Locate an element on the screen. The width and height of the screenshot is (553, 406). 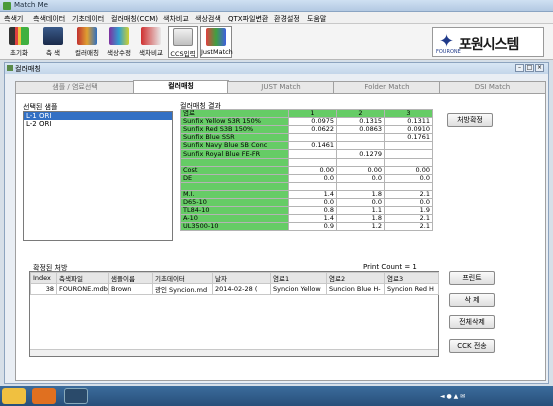
dye-name-cell is located at coordinates (234, 186).